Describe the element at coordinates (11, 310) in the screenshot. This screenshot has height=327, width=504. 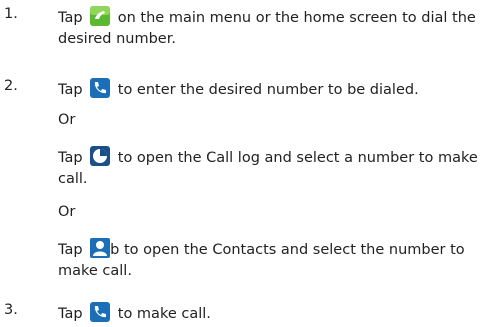
I see `step-number: 3.` at that location.